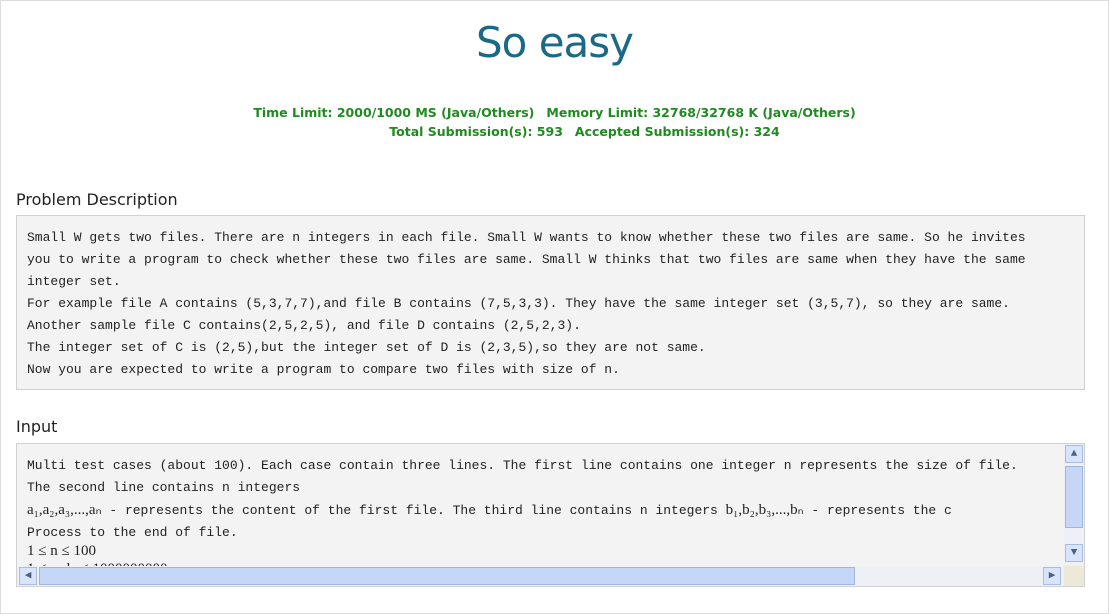 This screenshot has height=614, width=1109. I want to click on horizontal-scrollbar: ◀ ▶, so click(541, 576).